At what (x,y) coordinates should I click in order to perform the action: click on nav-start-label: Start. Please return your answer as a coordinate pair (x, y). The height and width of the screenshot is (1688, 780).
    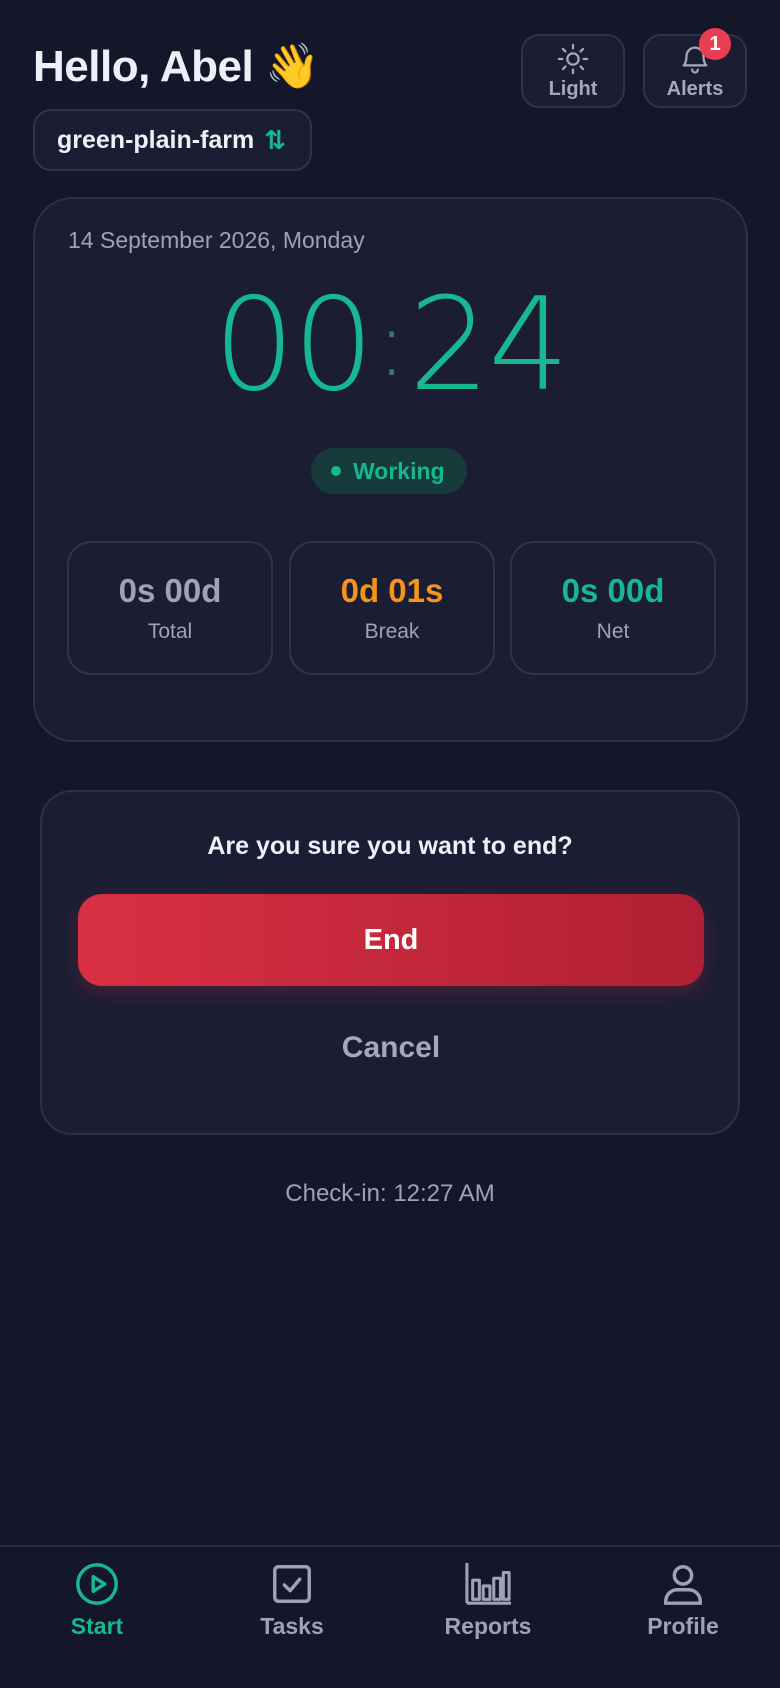
    Looking at the image, I should click on (97, 1626).